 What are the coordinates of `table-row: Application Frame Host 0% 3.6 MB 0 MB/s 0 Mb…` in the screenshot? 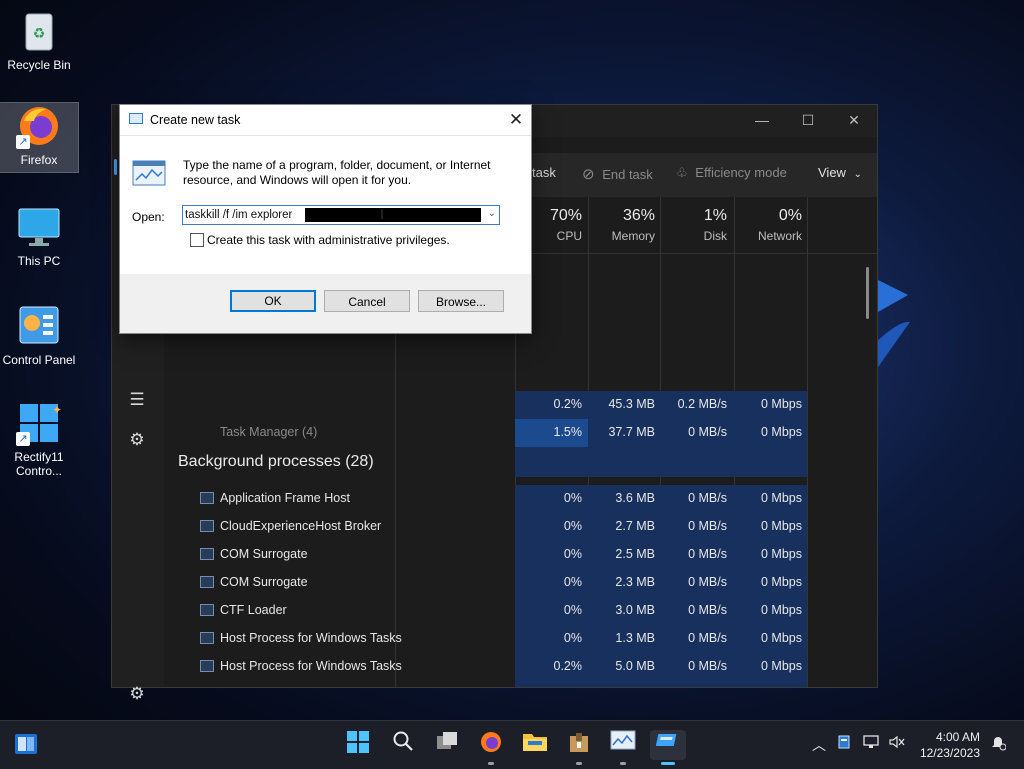 It's located at (514, 499).